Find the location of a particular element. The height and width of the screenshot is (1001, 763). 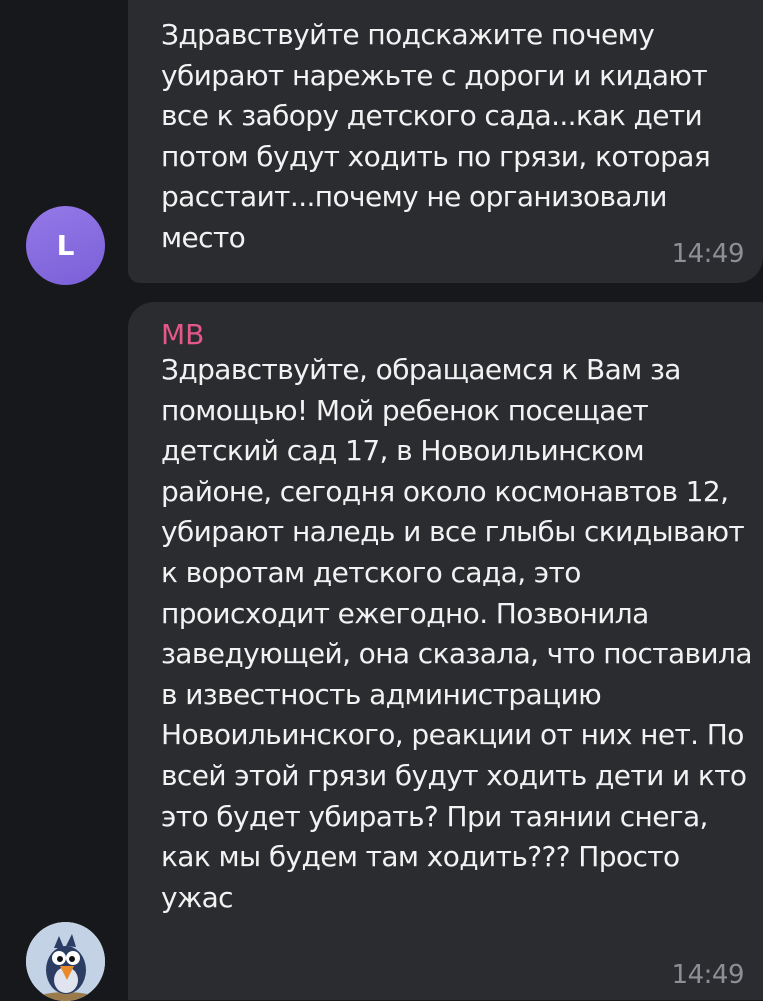

sender-name: MB is located at coordinates (182, 335).